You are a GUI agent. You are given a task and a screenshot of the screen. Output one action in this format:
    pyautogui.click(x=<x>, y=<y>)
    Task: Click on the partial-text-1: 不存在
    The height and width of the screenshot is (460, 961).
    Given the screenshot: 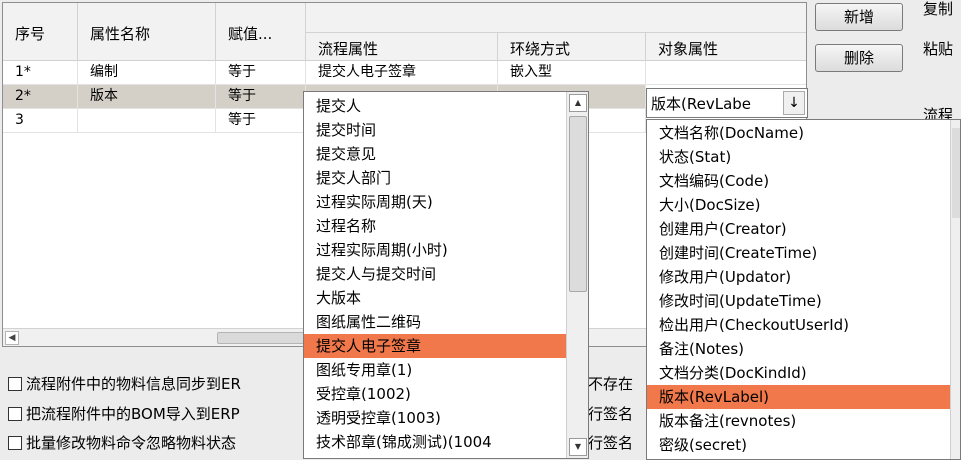 What is the action you would take?
    pyautogui.click(x=611, y=384)
    